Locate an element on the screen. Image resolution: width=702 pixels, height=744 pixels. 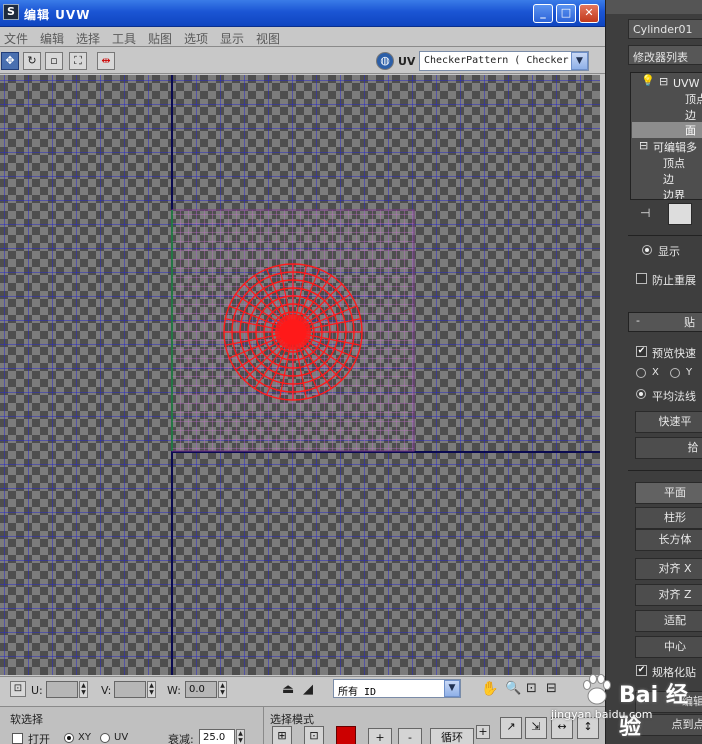
average-normals-radio is located at coordinates (641, 394).